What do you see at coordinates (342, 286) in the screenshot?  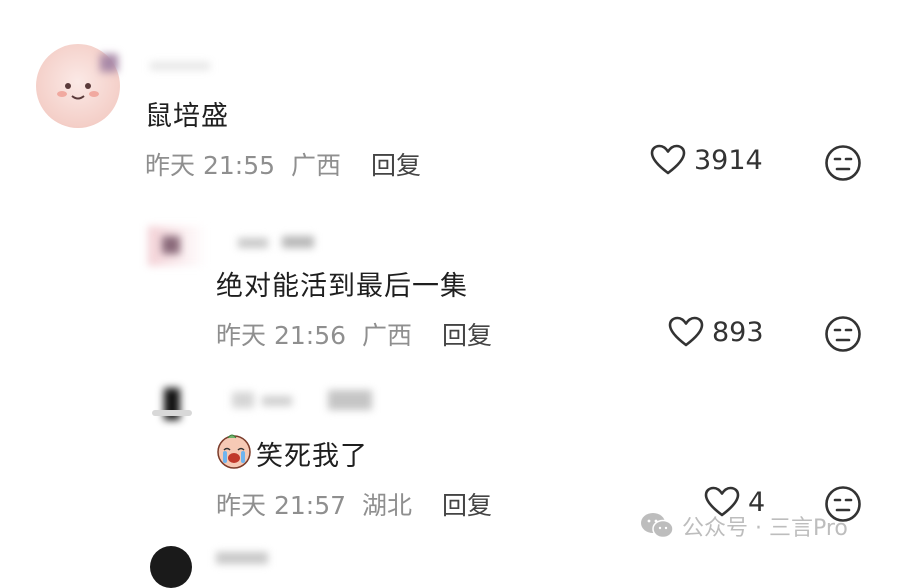 I see `comment-text: 绝对能活到最后一集` at bounding box center [342, 286].